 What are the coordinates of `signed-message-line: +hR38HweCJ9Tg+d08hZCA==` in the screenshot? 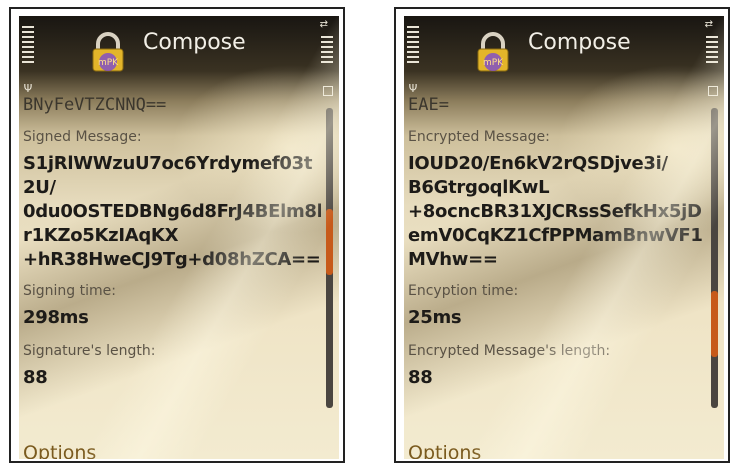 It's located at (172, 259).